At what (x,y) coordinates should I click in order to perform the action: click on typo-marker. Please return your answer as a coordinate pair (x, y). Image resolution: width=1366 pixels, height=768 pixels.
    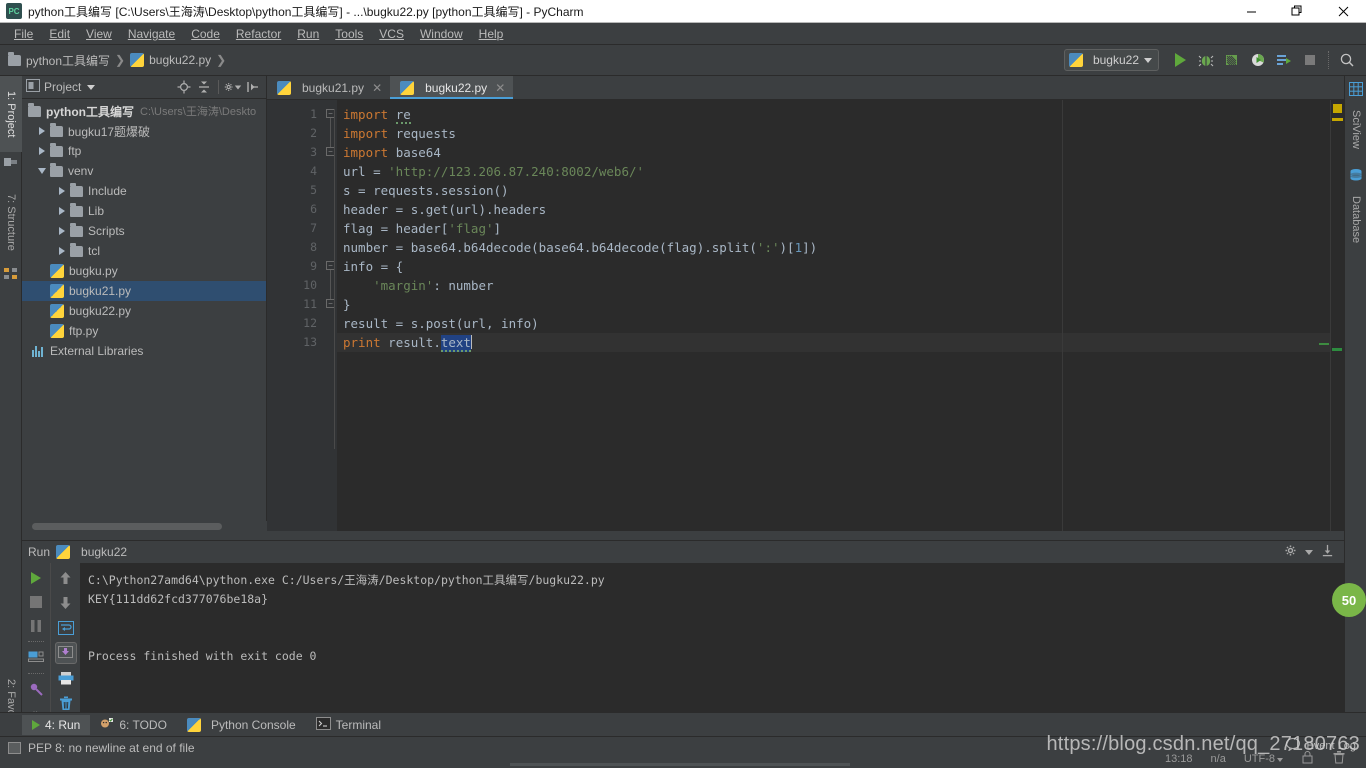
    Looking at the image, I should click on (1337, 349).